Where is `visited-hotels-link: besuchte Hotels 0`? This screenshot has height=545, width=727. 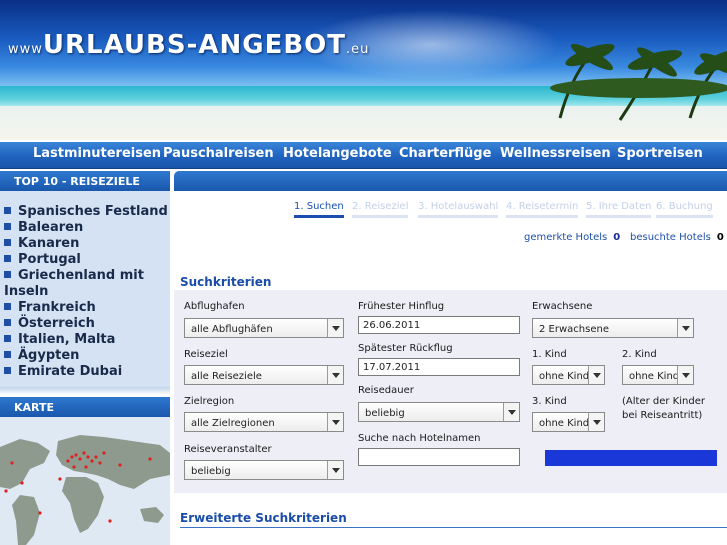 visited-hotels-link: besuchte Hotels 0 is located at coordinates (677, 237).